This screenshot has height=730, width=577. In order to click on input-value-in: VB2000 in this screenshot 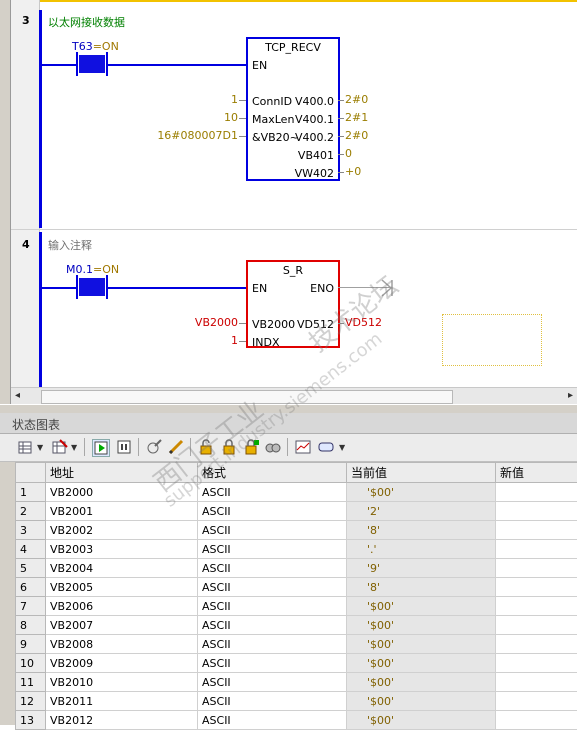, I will do `click(216, 322)`.